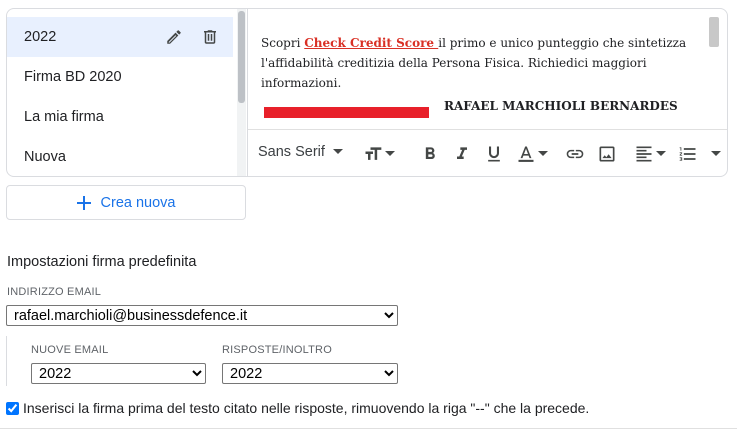 The height and width of the screenshot is (432, 737). What do you see at coordinates (6, 361) in the screenshot?
I see `indent-divider` at bounding box center [6, 361].